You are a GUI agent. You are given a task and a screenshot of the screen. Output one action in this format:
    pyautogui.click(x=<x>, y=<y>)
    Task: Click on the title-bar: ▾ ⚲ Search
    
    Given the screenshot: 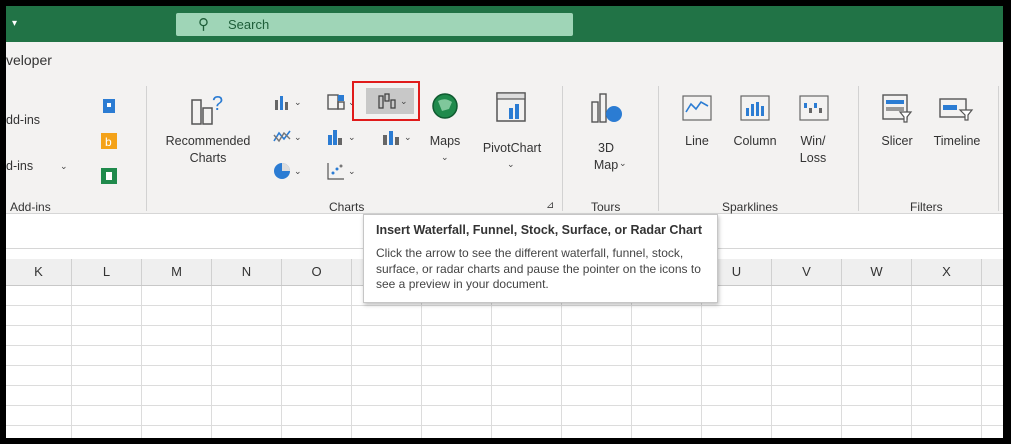 What is the action you would take?
    pyautogui.click(x=504, y=24)
    